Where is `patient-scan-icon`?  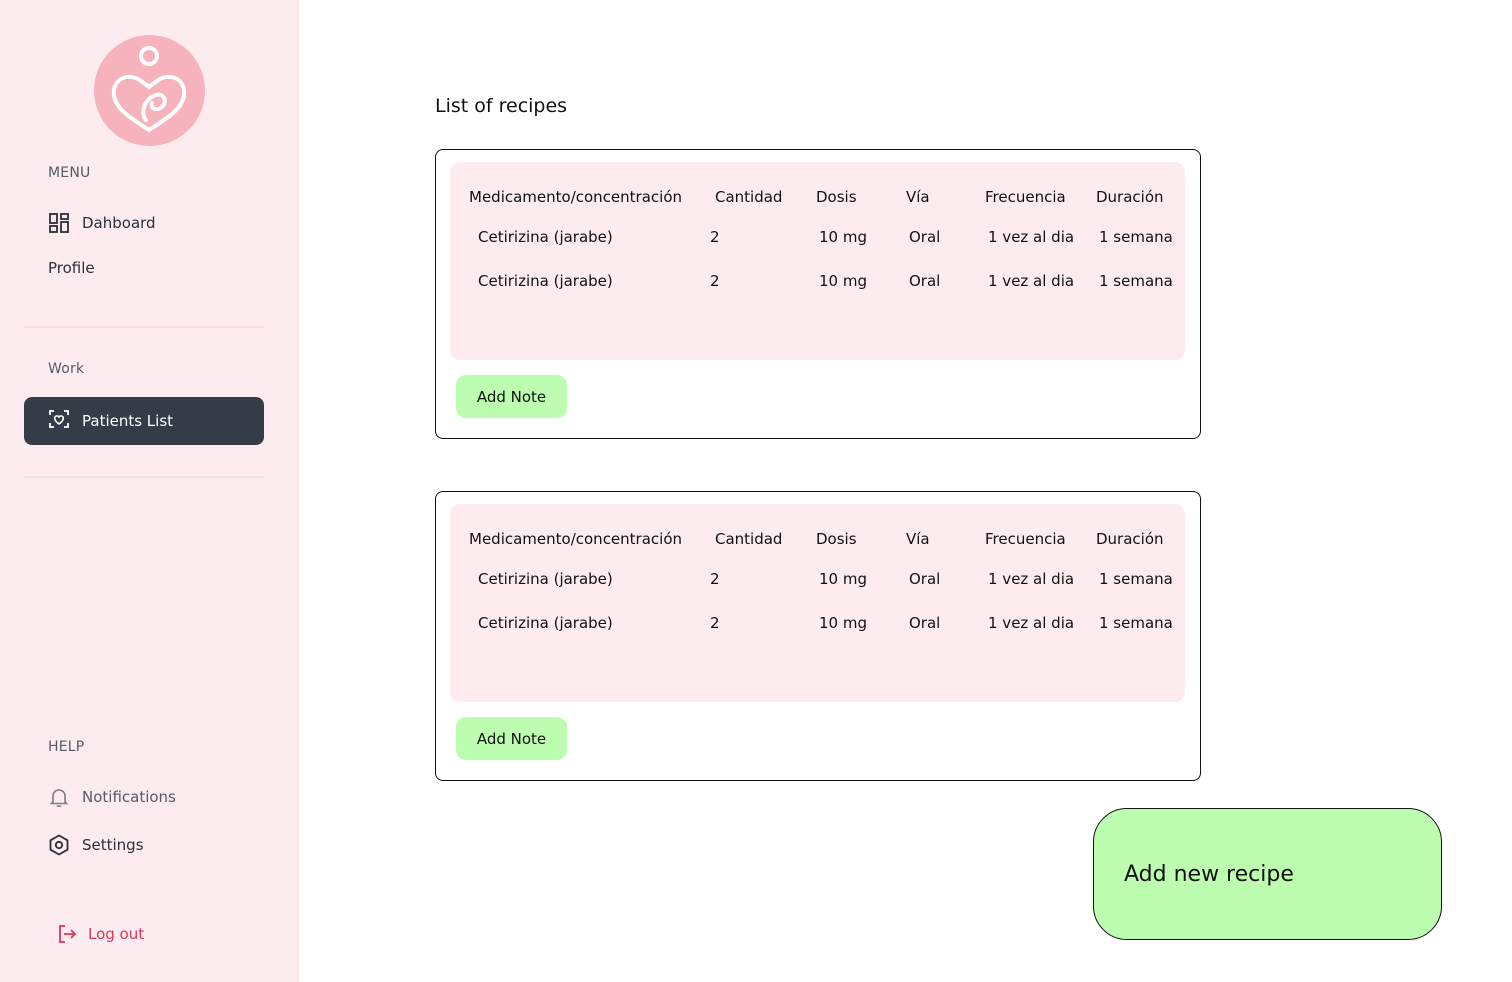 patient-scan-icon is located at coordinates (59, 421).